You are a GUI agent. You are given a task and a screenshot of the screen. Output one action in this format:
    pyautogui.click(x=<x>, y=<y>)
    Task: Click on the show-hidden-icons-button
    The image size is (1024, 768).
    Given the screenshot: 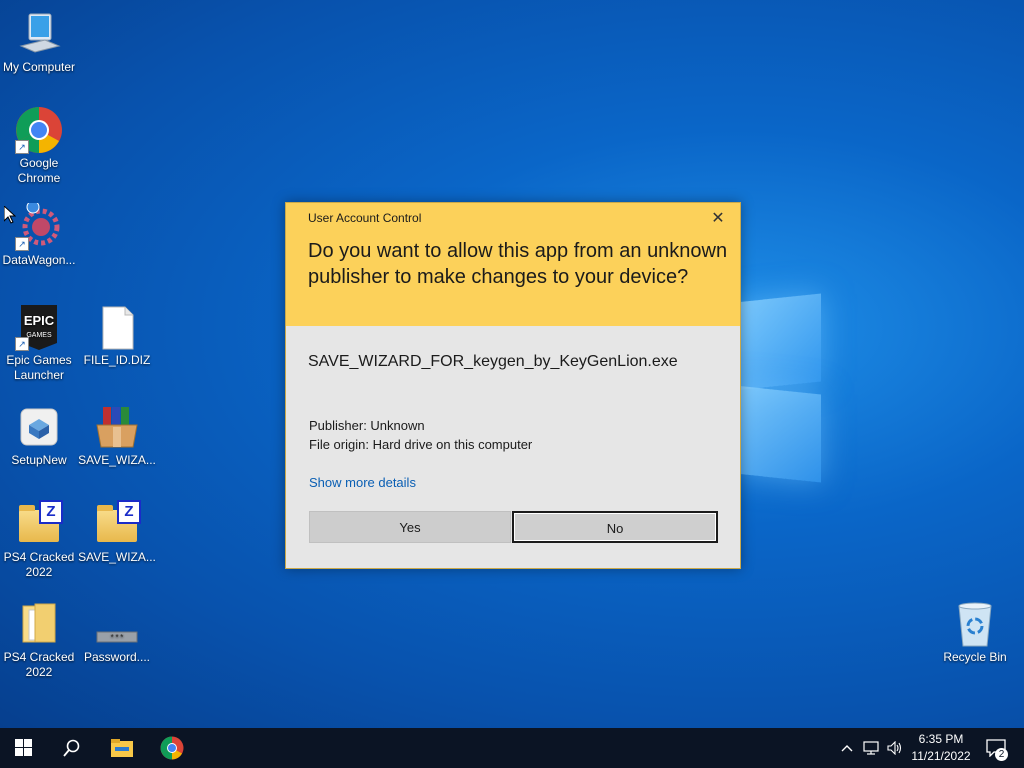 What is the action you would take?
    pyautogui.click(x=847, y=748)
    